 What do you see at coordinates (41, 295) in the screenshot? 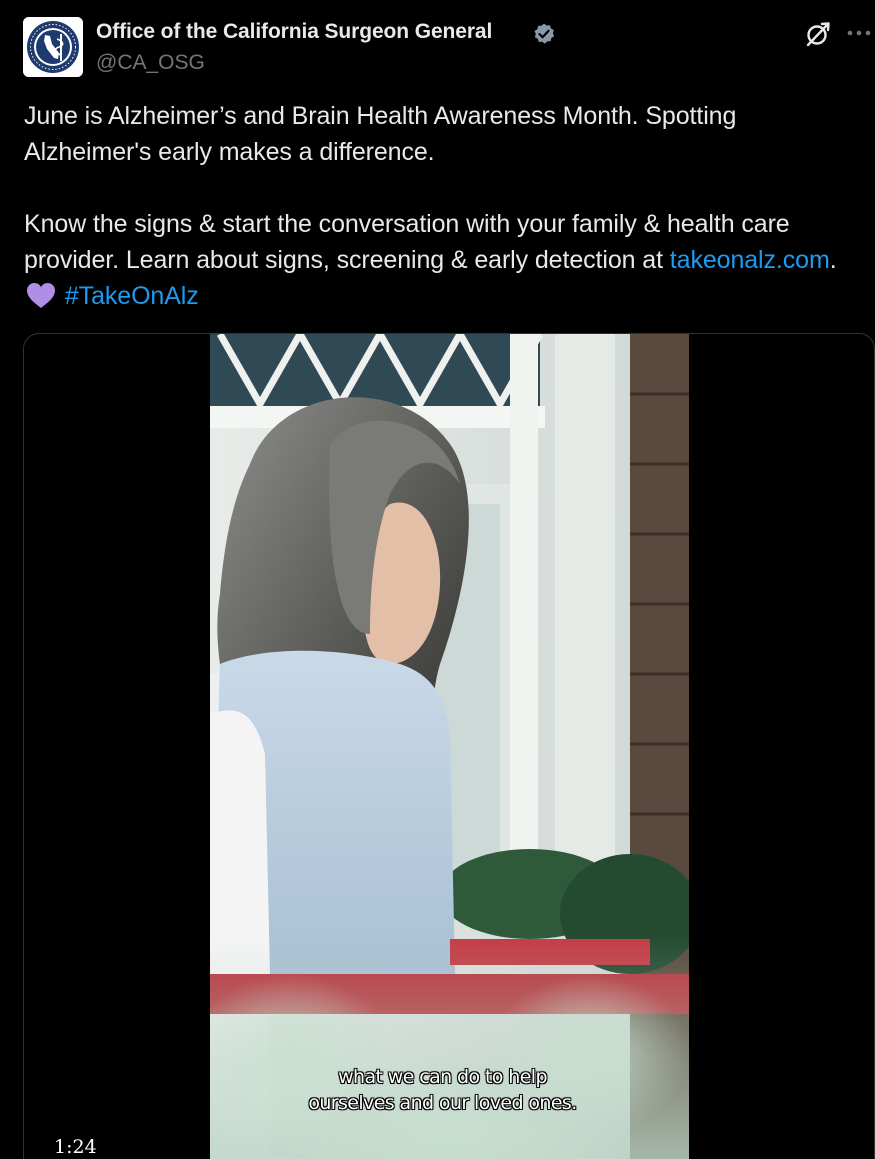
I see `purple-heart-icon` at bounding box center [41, 295].